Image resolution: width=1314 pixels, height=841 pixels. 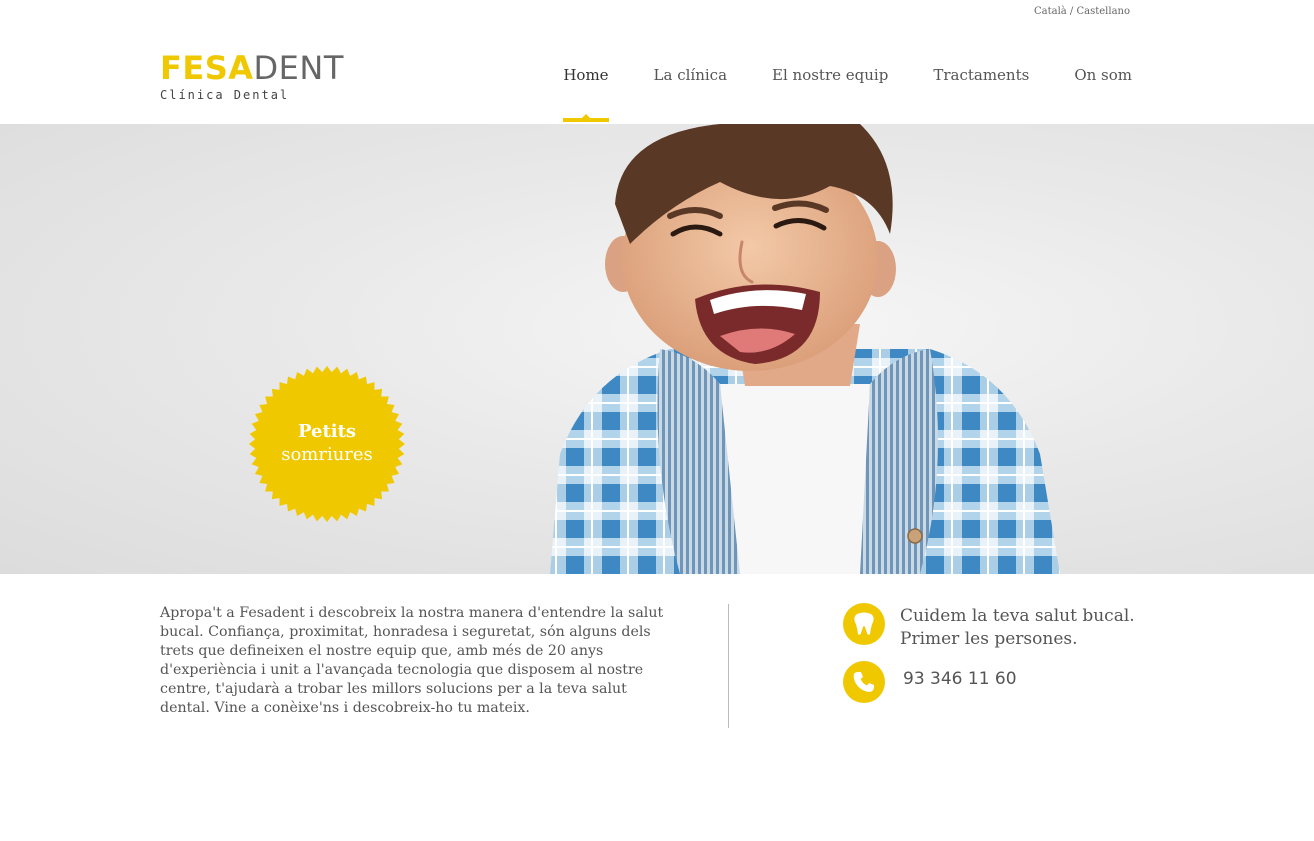 I want to click on phone-number: 93 346 11 60, so click(x=960, y=679).